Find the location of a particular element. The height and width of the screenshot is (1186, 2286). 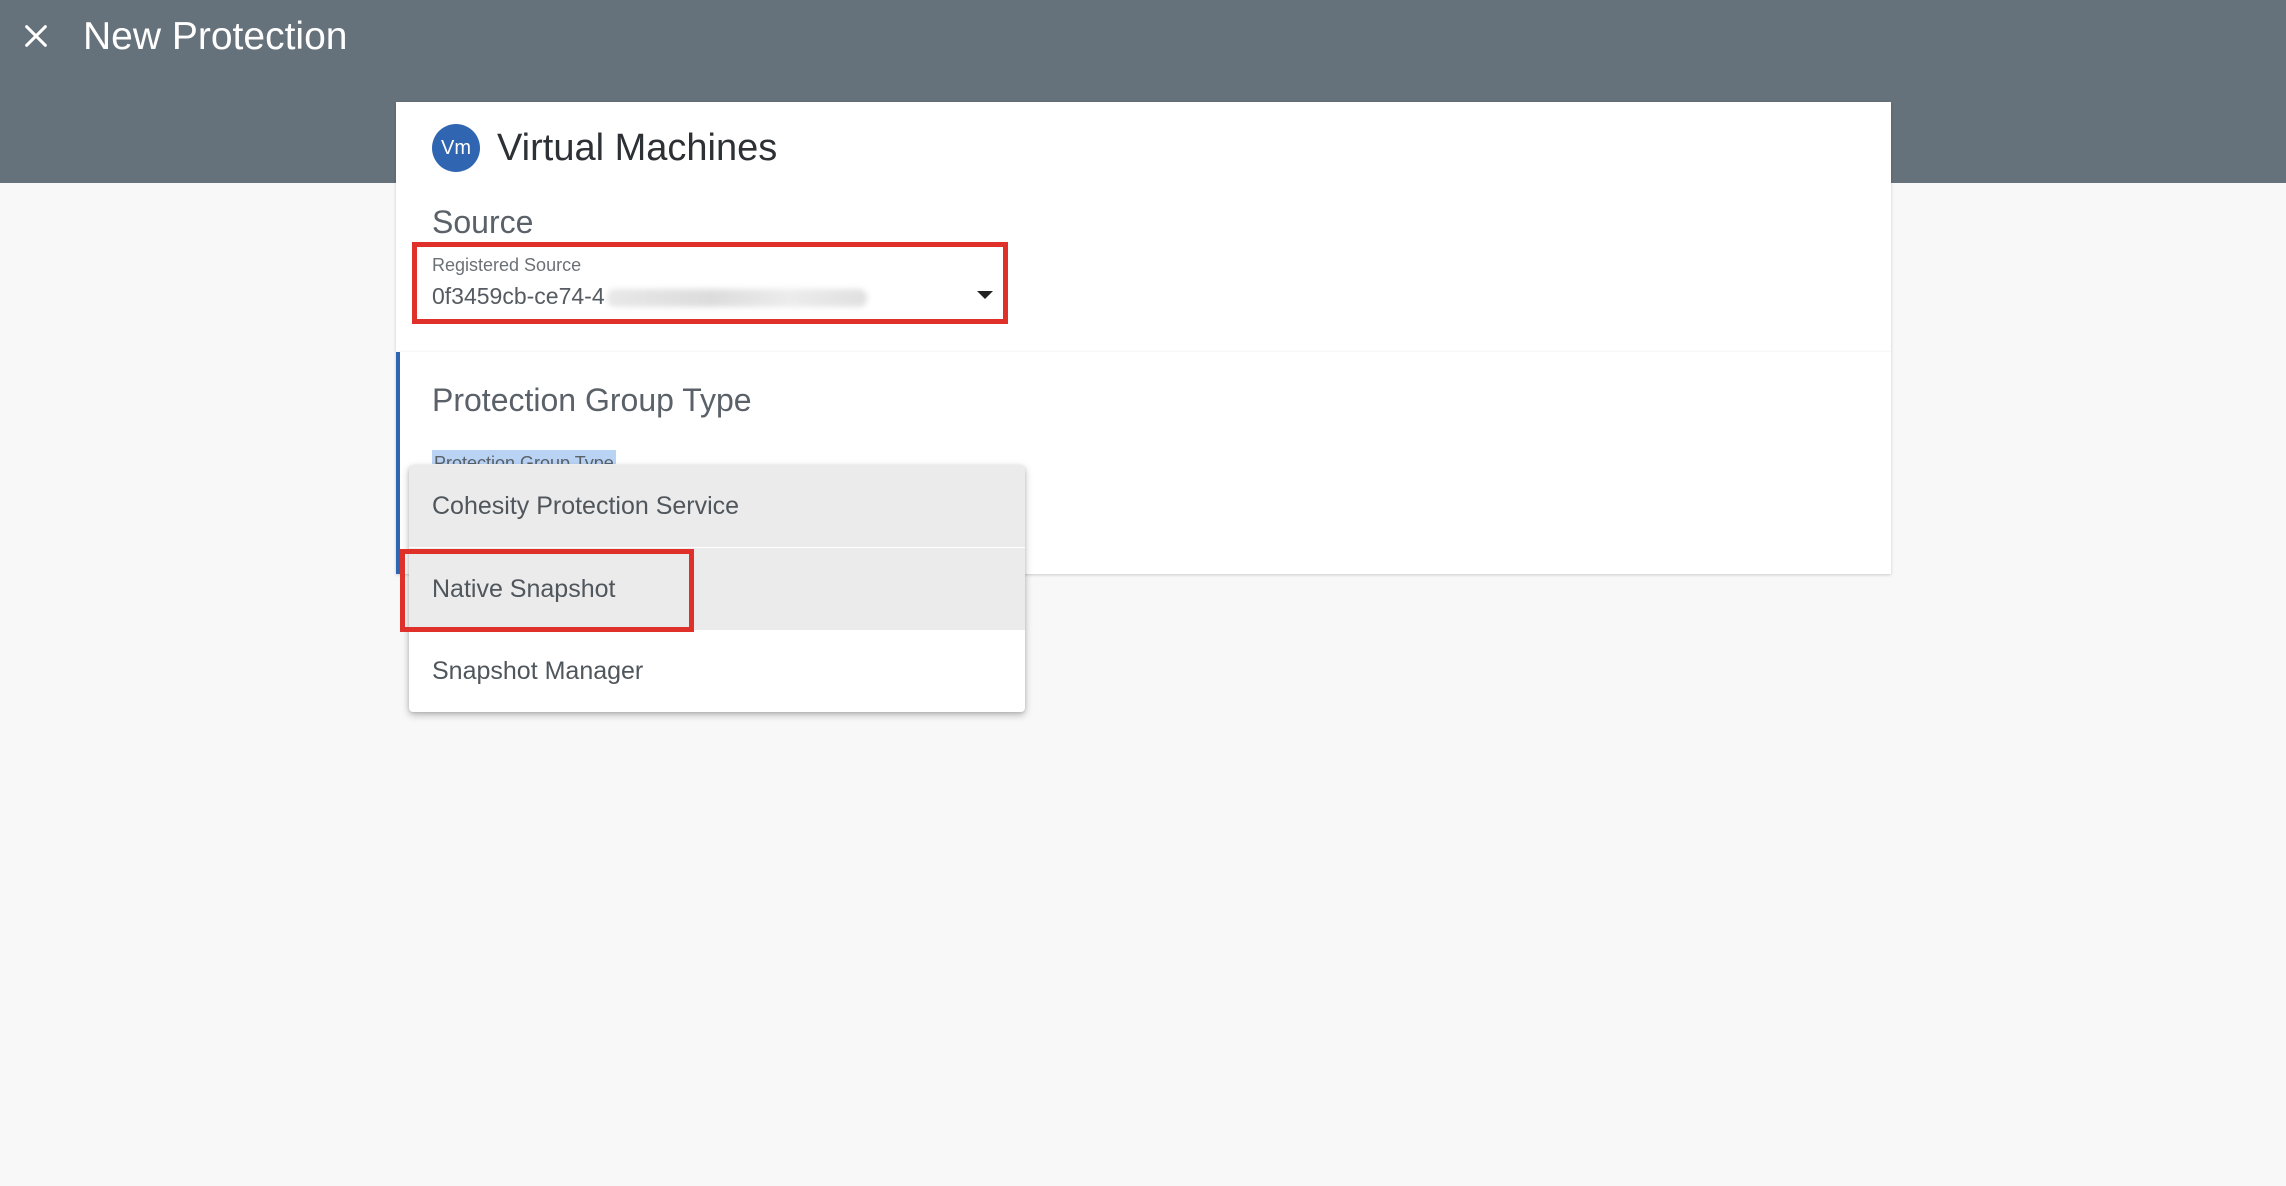

caret-down-icon is located at coordinates (985, 295).